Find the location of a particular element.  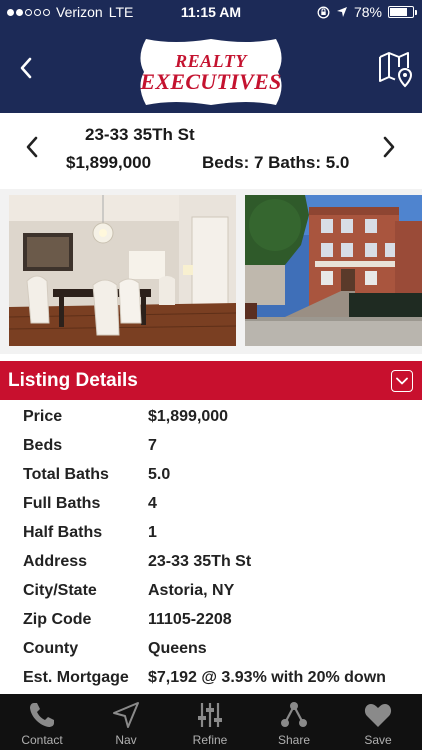

listing-price: $1,899,000 is located at coordinates (109, 162).